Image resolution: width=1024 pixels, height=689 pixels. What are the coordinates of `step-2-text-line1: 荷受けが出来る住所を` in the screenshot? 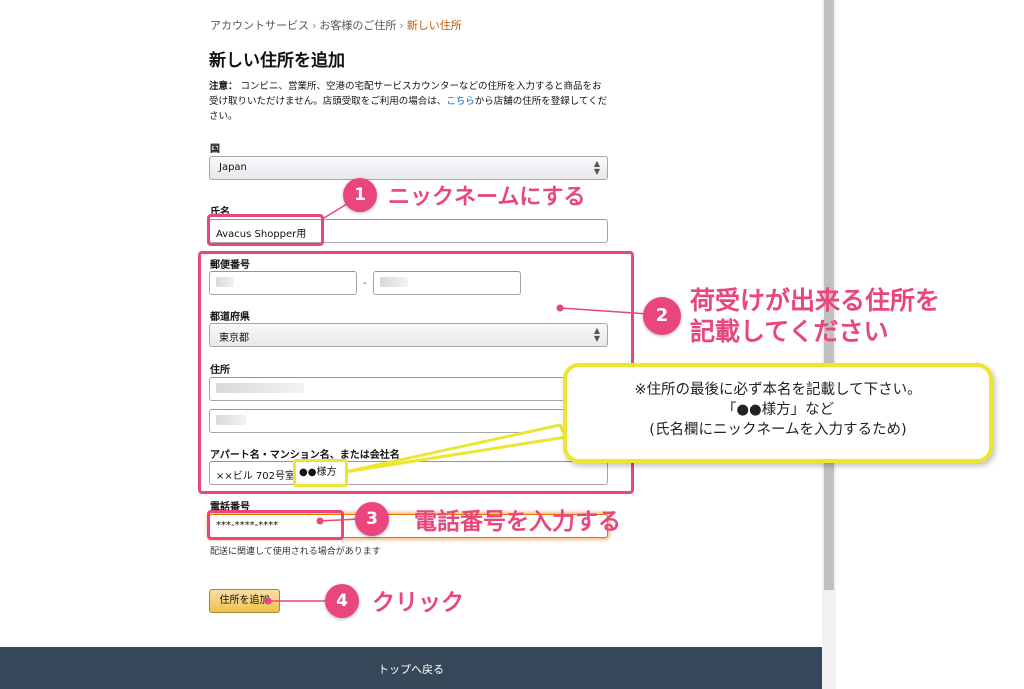 It's located at (815, 300).